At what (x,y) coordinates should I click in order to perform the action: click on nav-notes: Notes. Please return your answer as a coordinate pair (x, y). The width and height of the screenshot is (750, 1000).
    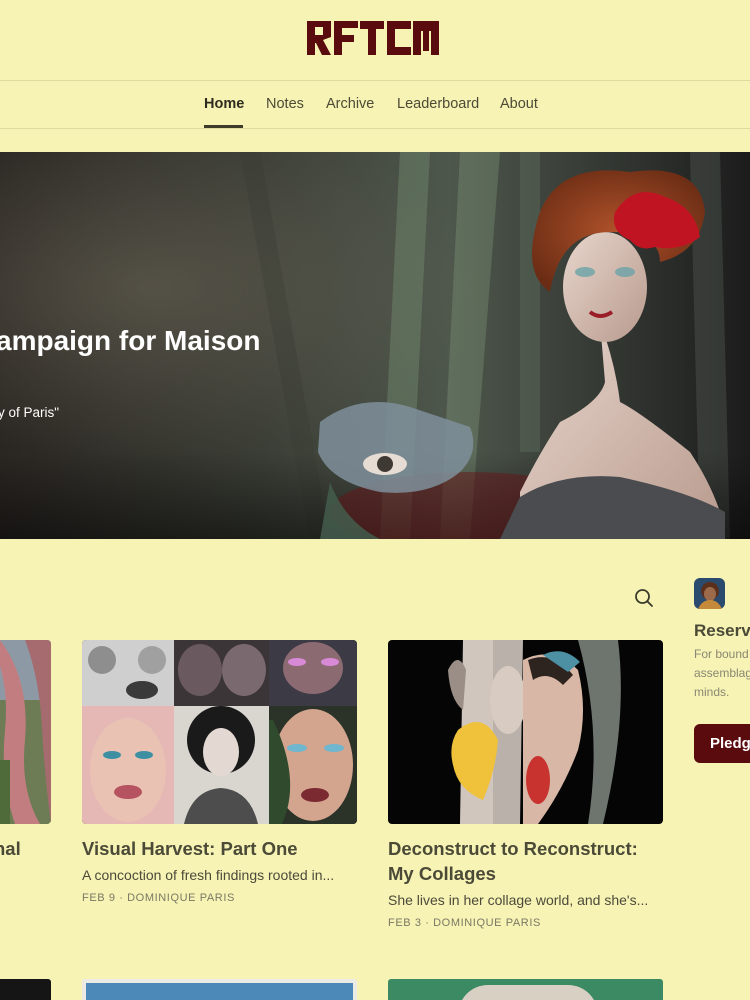
    Looking at the image, I should click on (285, 104).